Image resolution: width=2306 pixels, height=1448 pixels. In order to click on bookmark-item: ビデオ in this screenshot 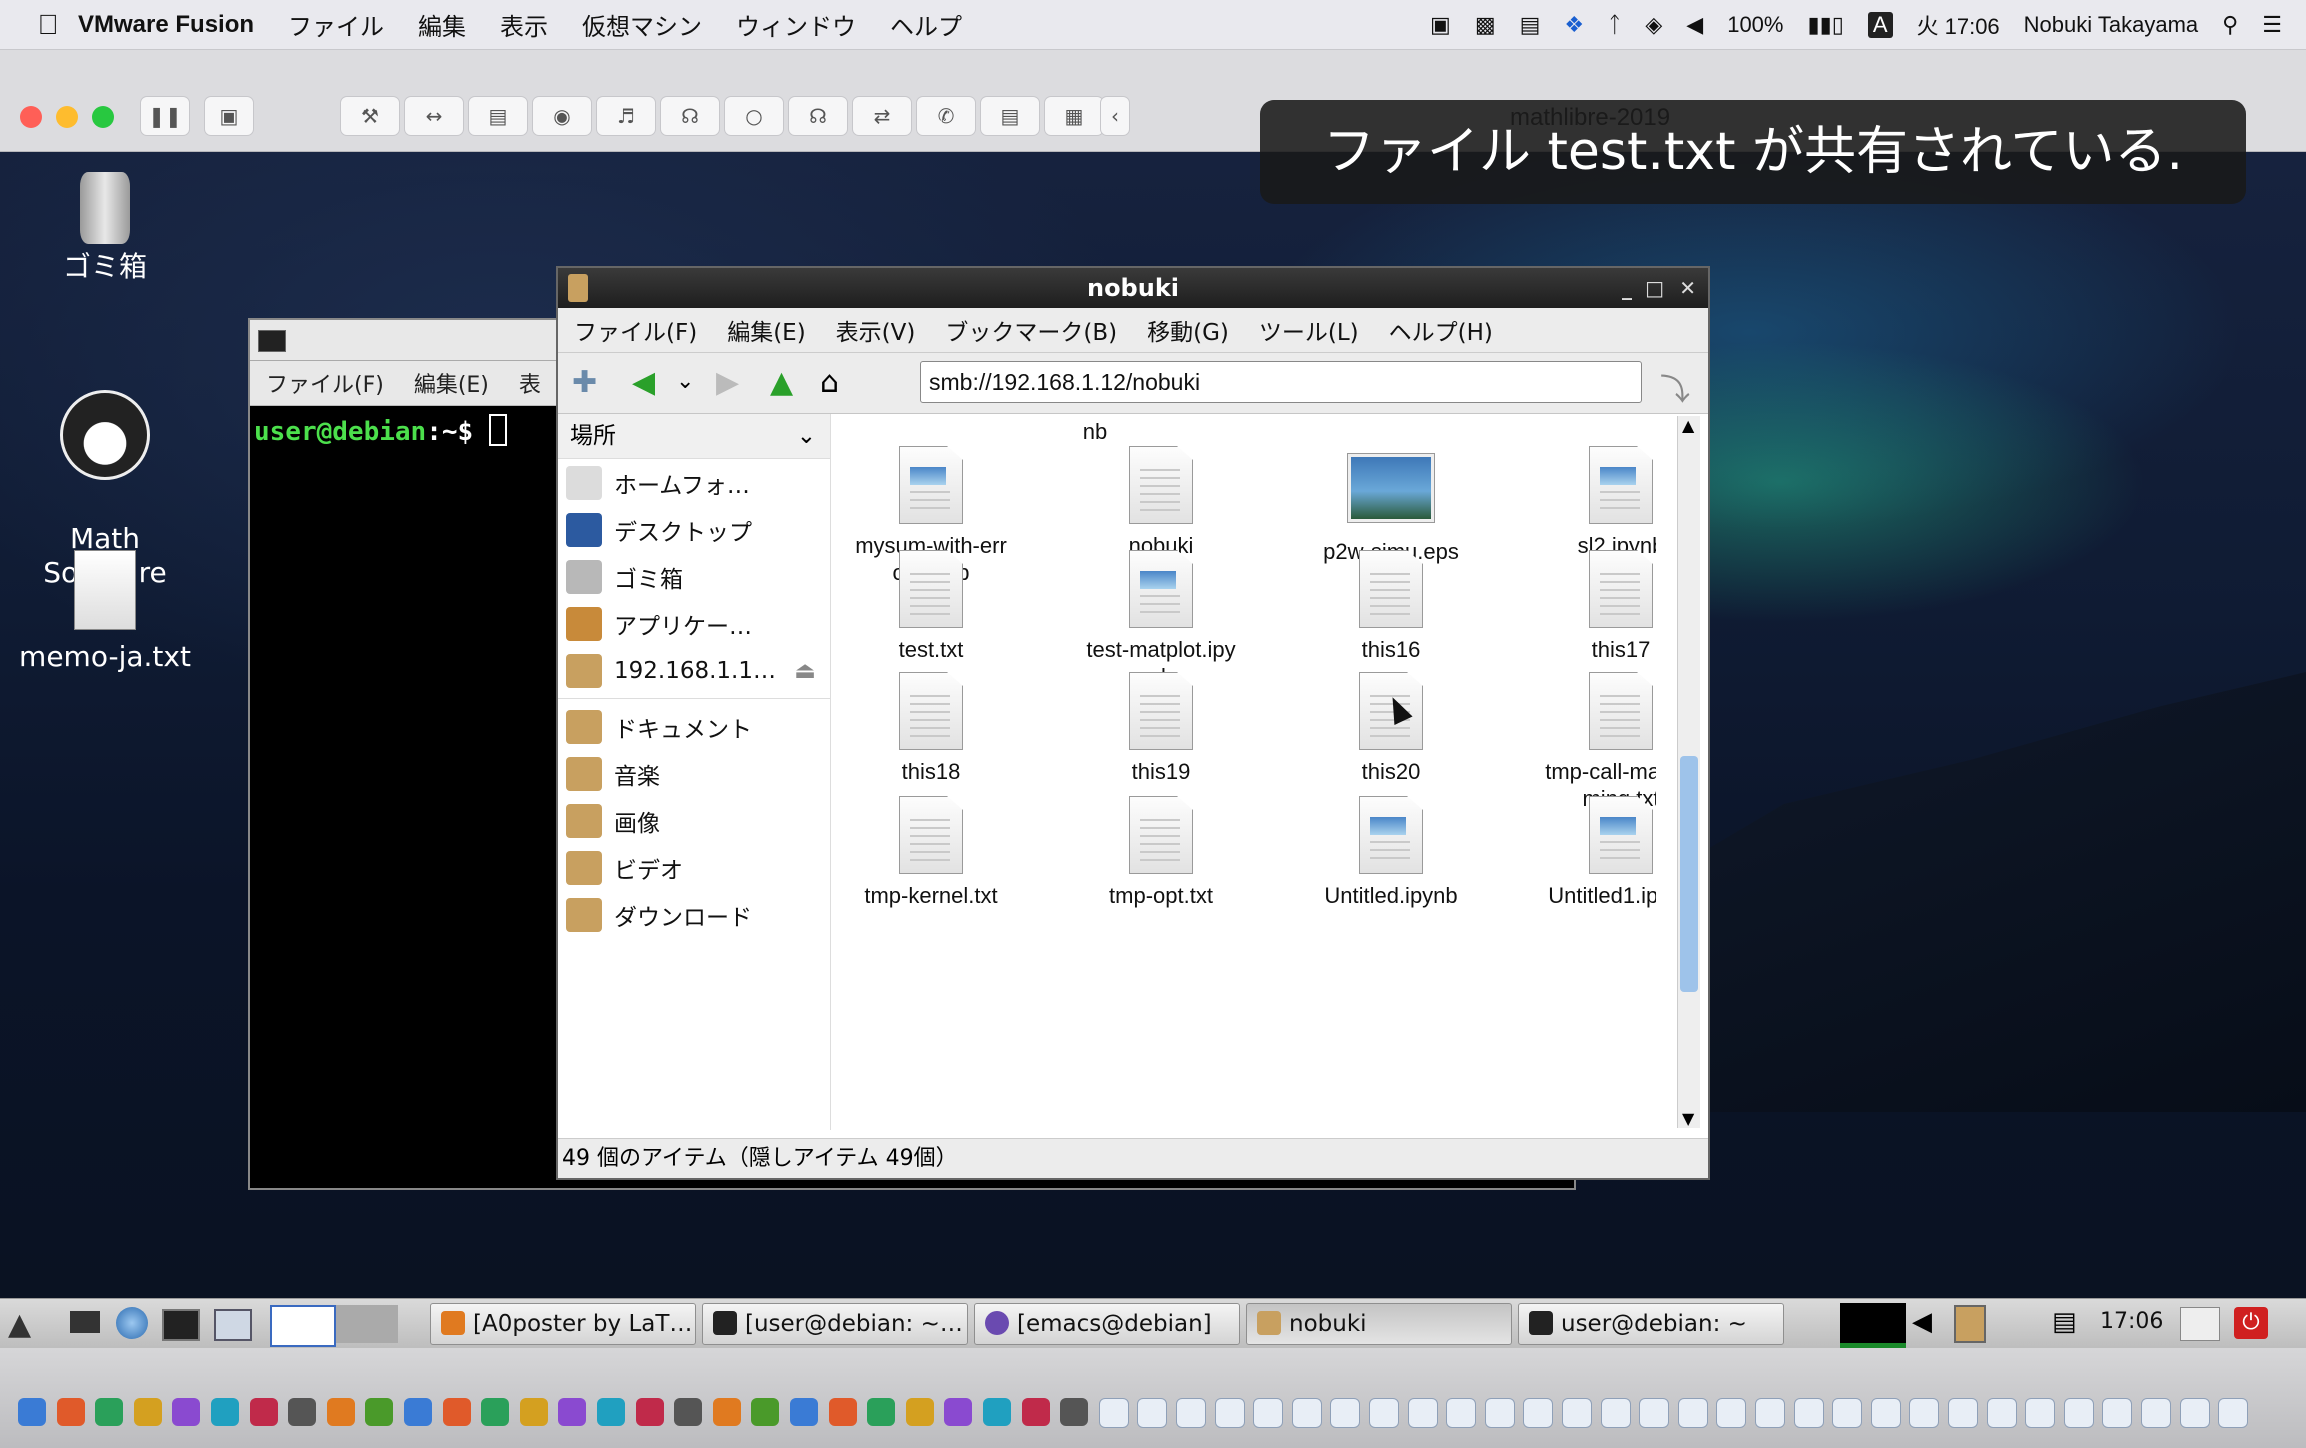, I will do `click(694, 867)`.